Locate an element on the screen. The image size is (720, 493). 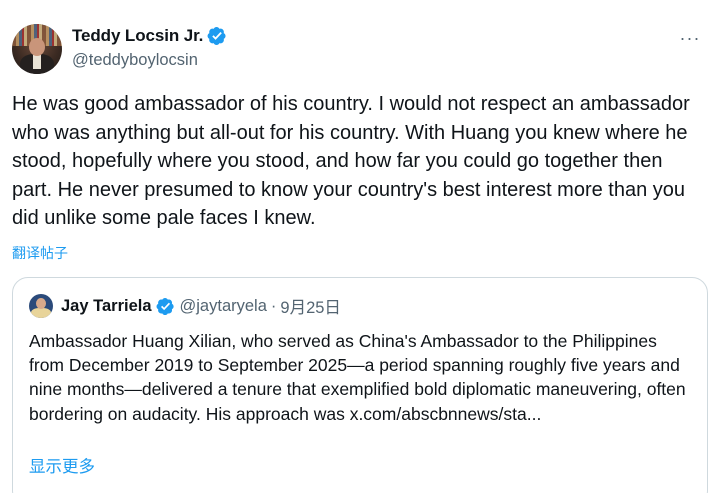
tweet-header: Teddy Locsin Jr. @teddyboylocsin ··· is located at coordinates (360, 50).